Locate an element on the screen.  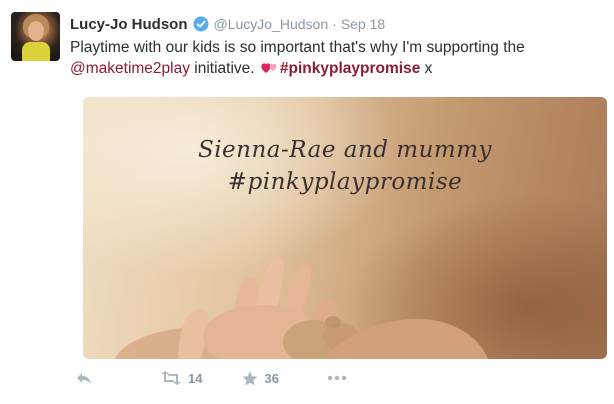
more-button is located at coordinates (337, 378).